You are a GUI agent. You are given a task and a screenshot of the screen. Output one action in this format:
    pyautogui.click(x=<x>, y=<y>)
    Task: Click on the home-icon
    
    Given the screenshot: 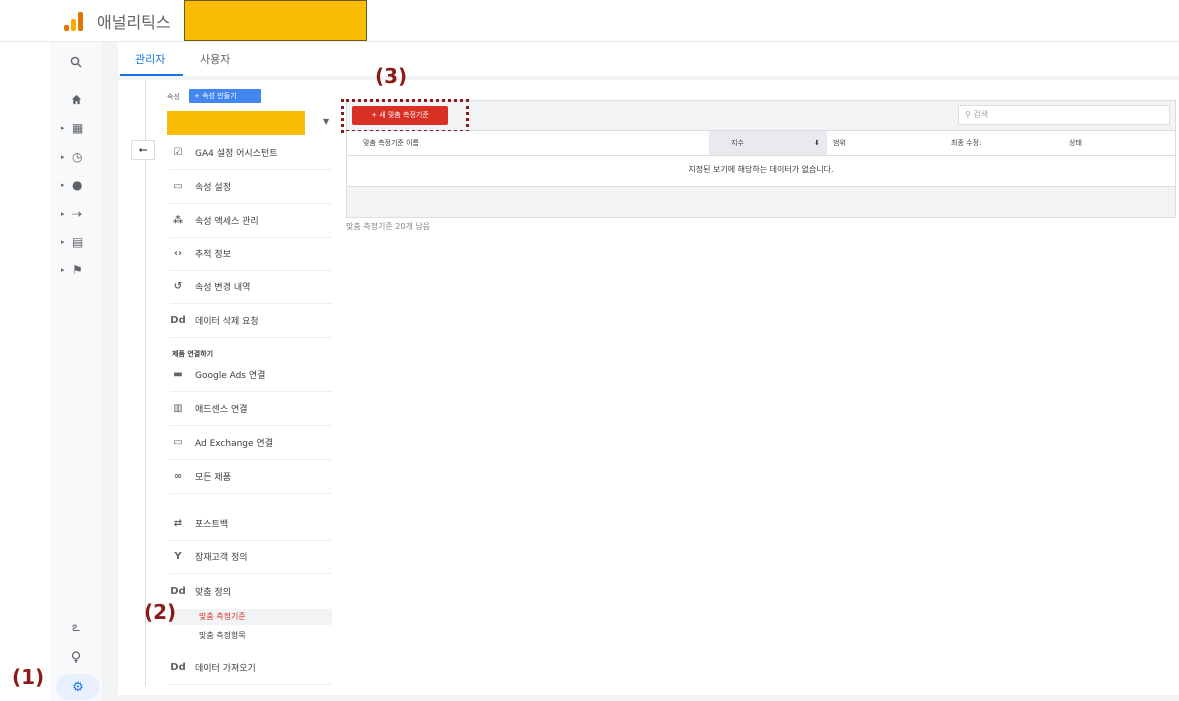 What is the action you would take?
    pyautogui.click(x=76, y=99)
    